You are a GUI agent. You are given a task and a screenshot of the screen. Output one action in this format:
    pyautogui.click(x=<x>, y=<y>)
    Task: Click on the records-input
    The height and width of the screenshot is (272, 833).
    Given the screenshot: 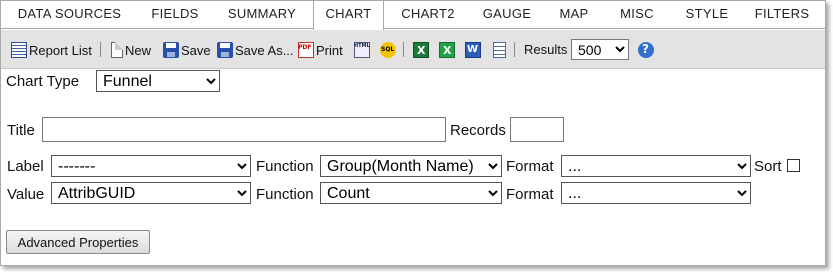 What is the action you would take?
    pyautogui.click(x=537, y=129)
    